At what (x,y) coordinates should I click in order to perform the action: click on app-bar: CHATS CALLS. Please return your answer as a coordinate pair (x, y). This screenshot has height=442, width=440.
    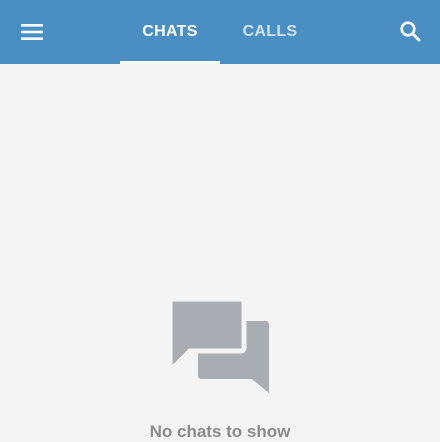
    Looking at the image, I should click on (220, 32).